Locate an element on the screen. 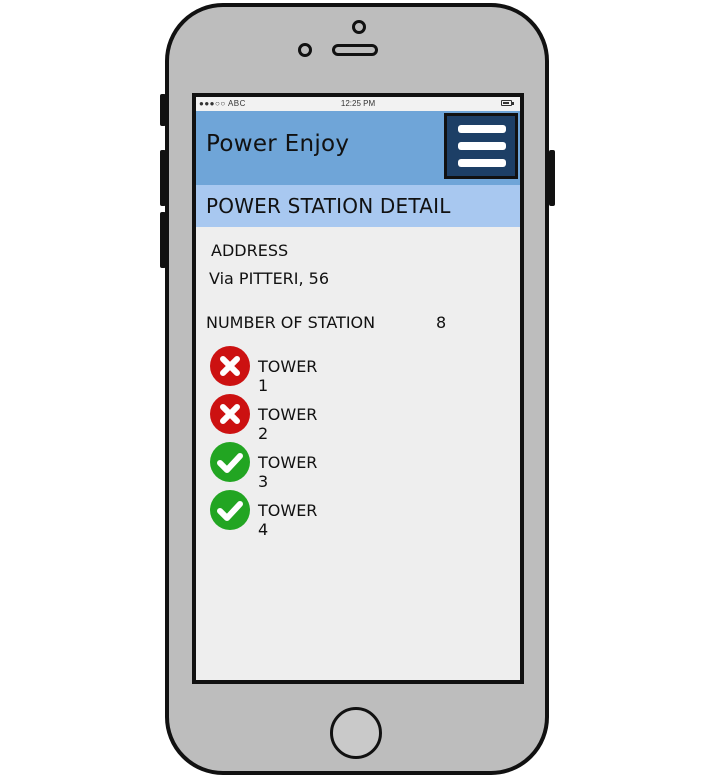  hamburger-menu-button is located at coordinates (481, 146).